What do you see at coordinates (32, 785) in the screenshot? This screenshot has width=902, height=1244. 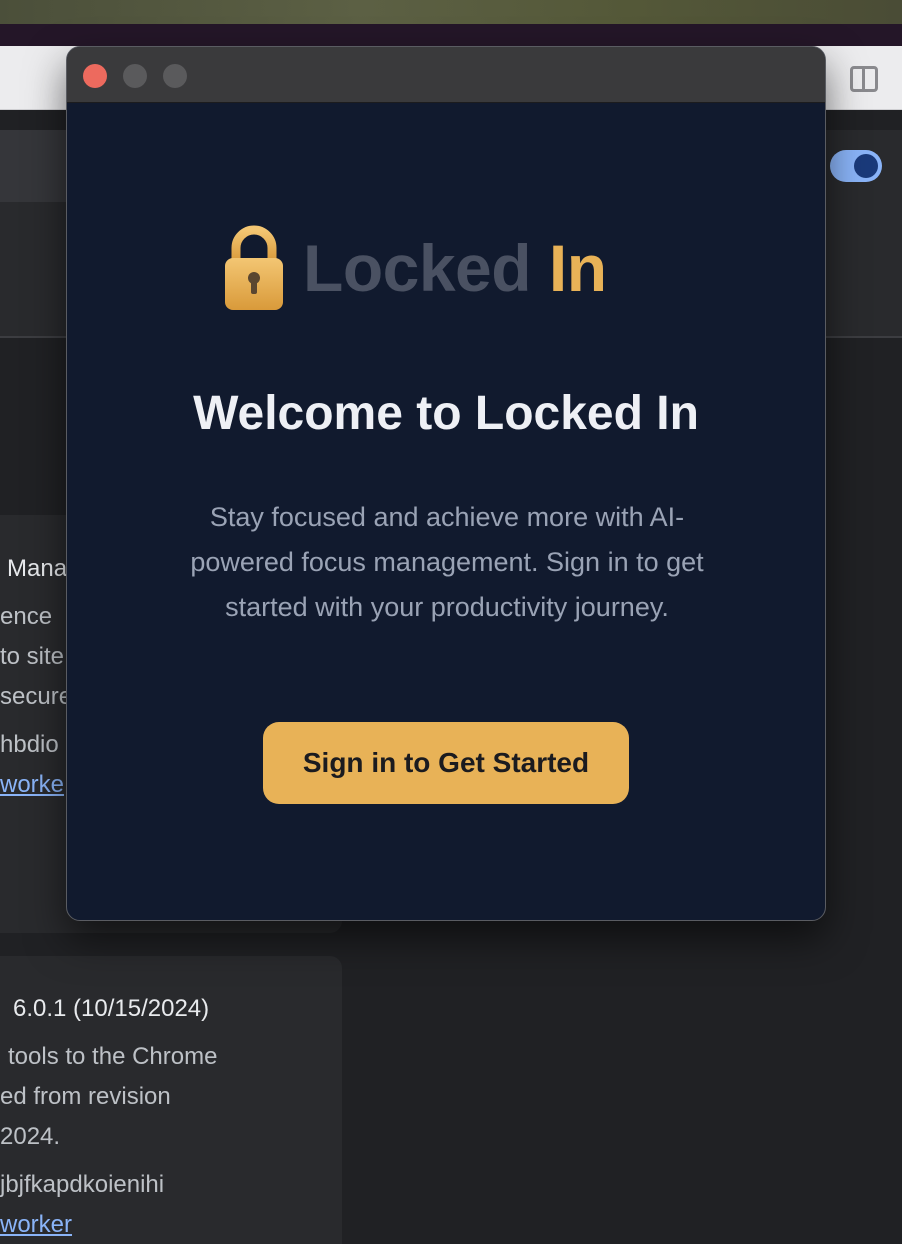 I see `service-worker-link: worke` at bounding box center [32, 785].